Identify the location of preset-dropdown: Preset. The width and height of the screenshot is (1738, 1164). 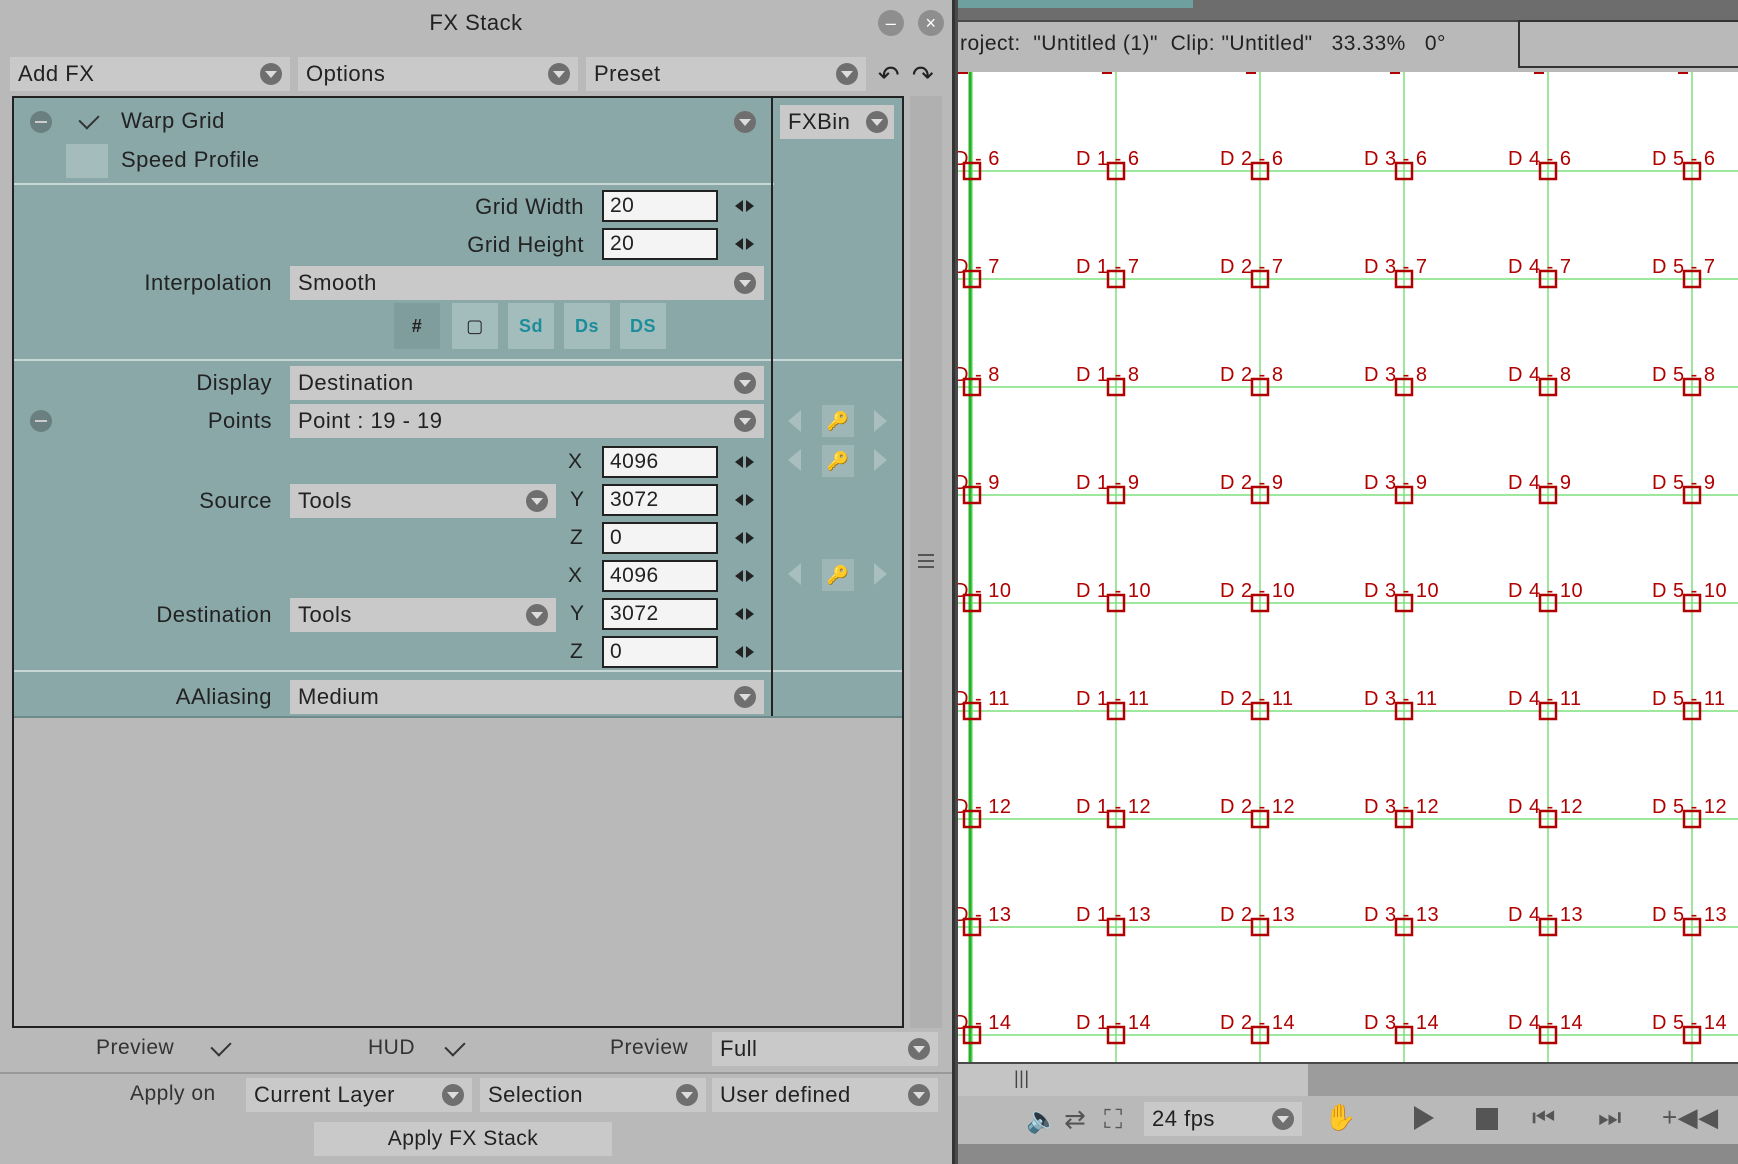
(726, 74).